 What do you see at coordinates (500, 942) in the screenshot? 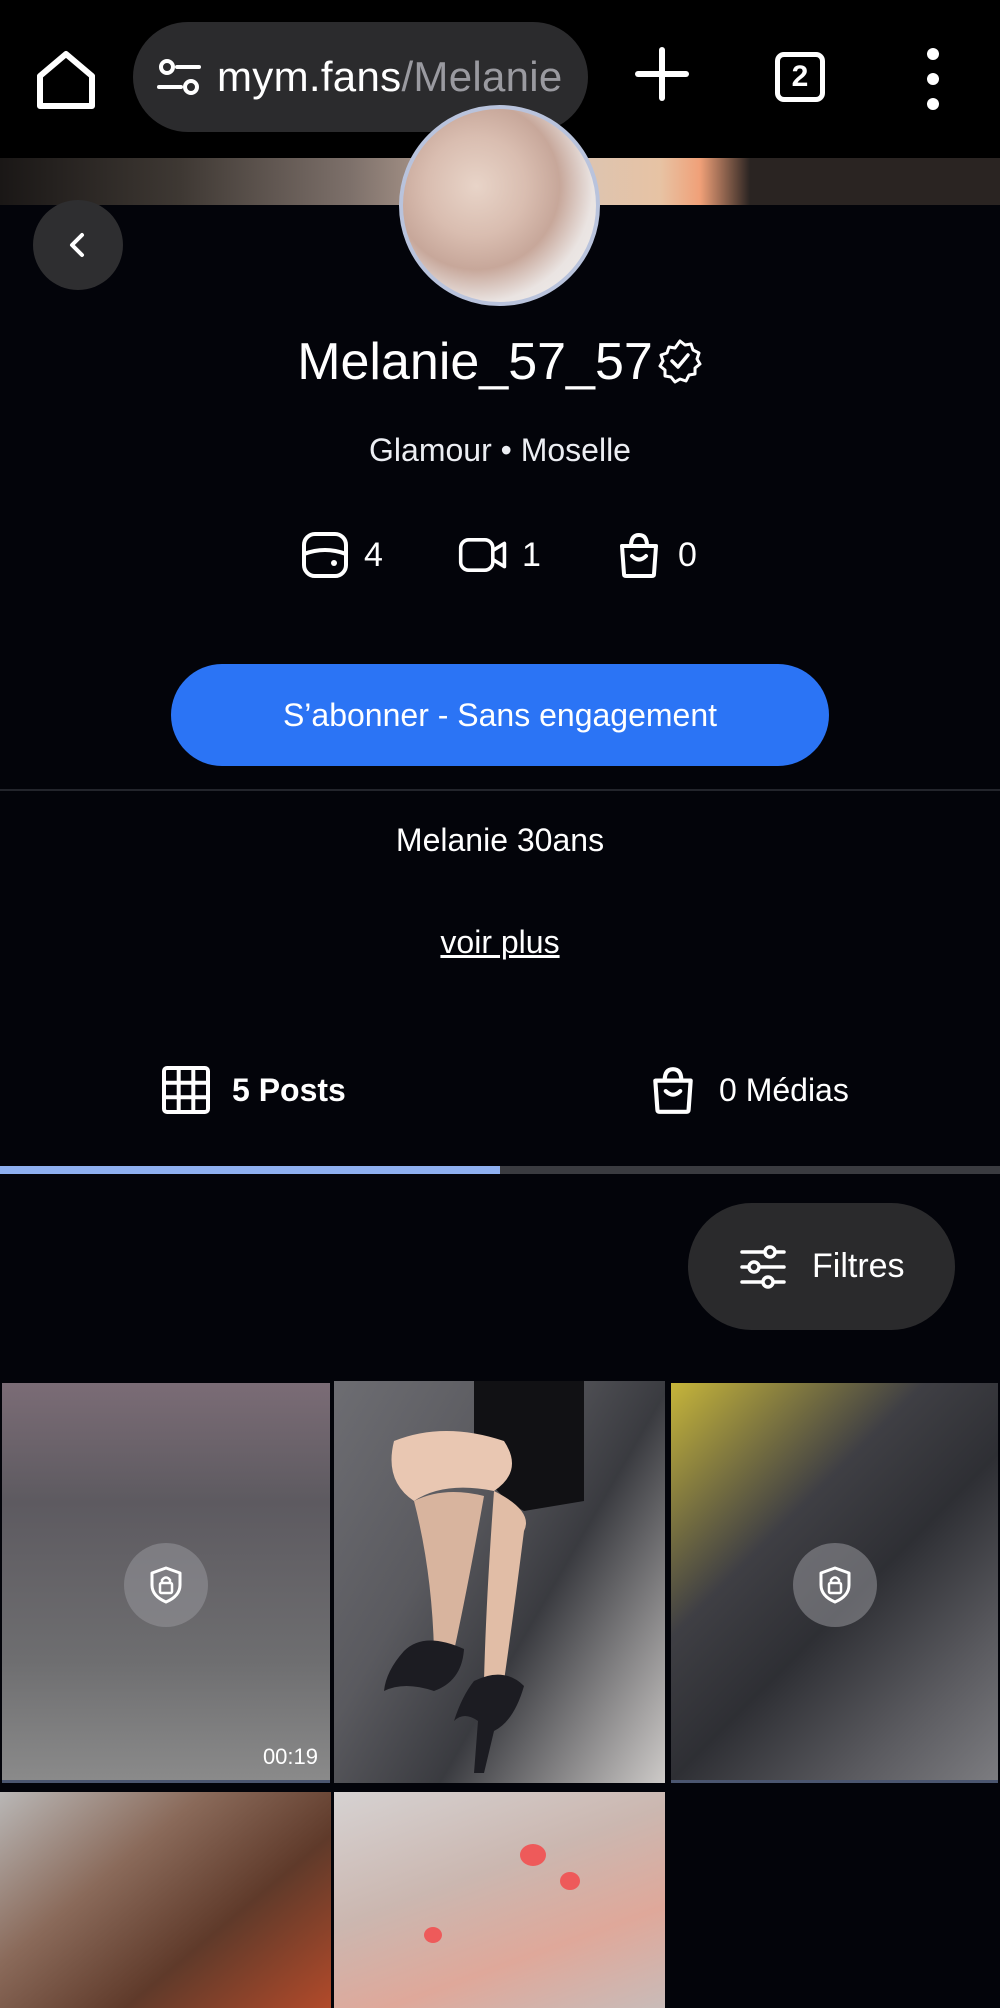
I see `see-more-link: voir plus` at bounding box center [500, 942].